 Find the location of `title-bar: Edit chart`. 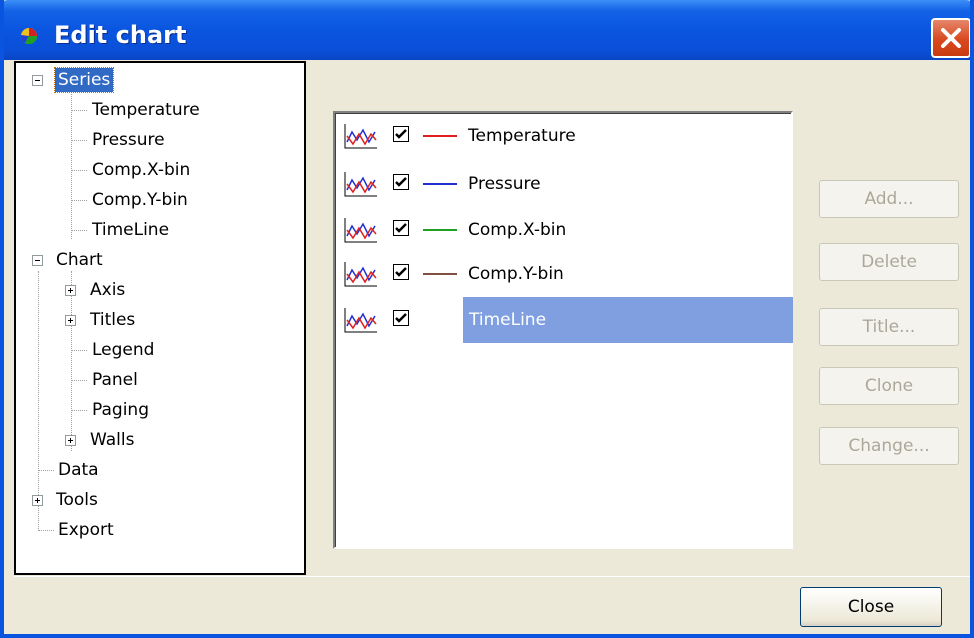

title-bar: Edit chart is located at coordinates (487, 30).